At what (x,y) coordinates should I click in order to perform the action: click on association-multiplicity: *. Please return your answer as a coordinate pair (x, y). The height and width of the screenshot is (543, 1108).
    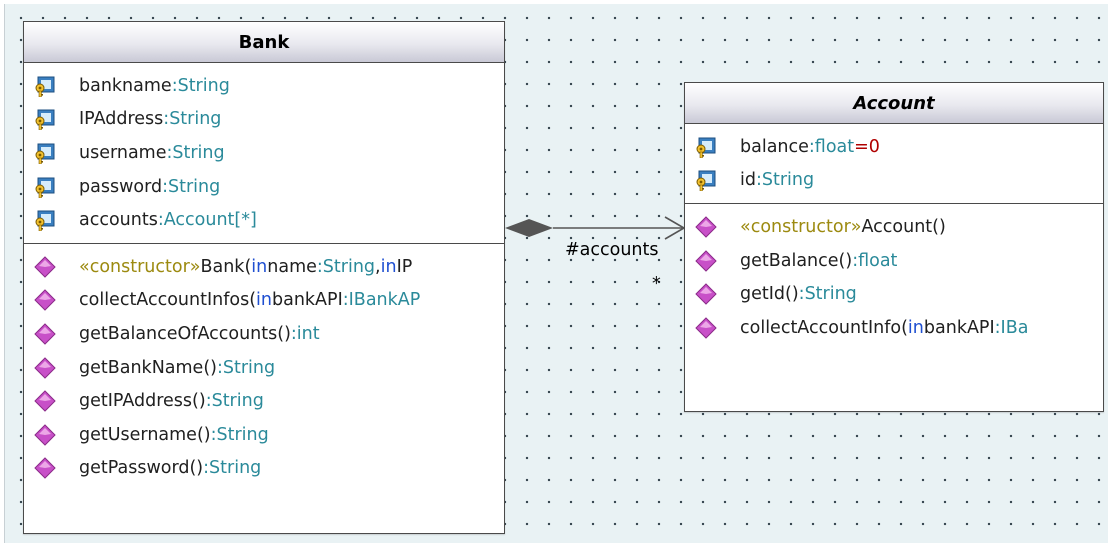
    Looking at the image, I should click on (656, 284).